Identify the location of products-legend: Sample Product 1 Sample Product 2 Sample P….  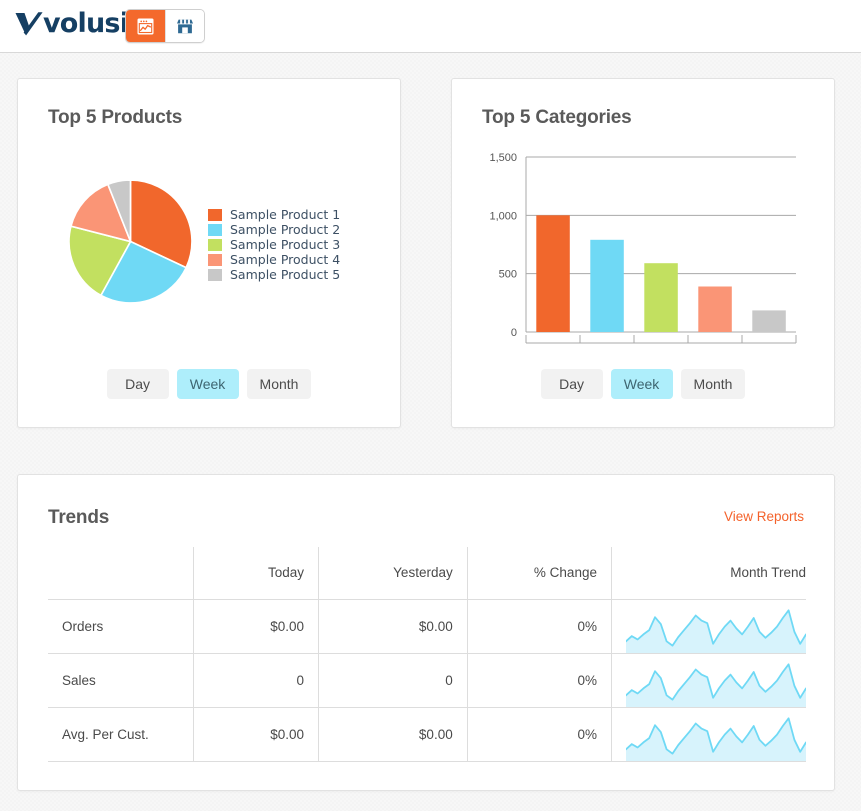
(274, 244).